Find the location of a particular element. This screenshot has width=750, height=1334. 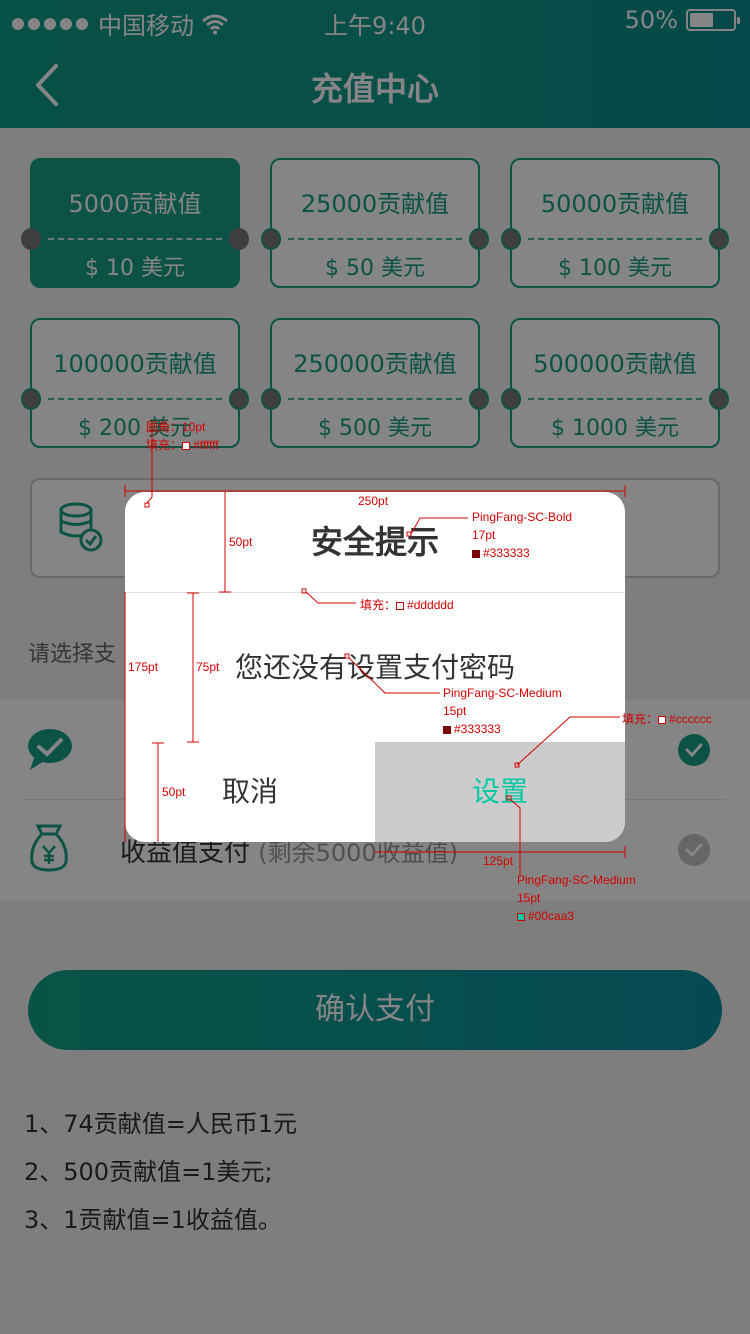

dialog-message: 您还没有设置支付密码 is located at coordinates (374, 667).